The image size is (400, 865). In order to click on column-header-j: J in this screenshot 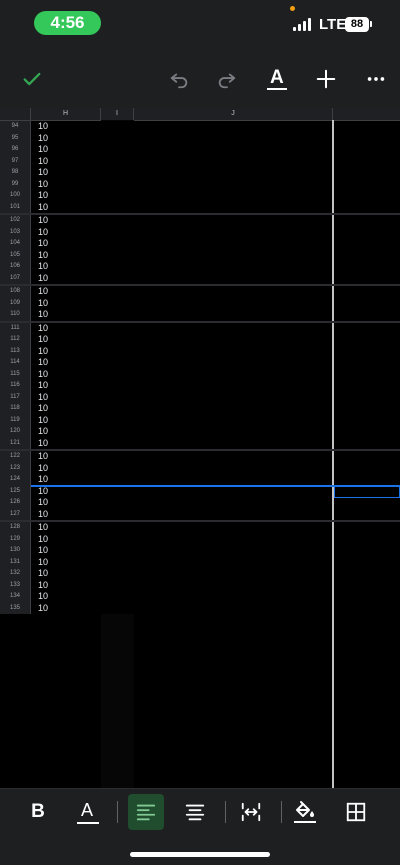, I will do `click(233, 114)`.